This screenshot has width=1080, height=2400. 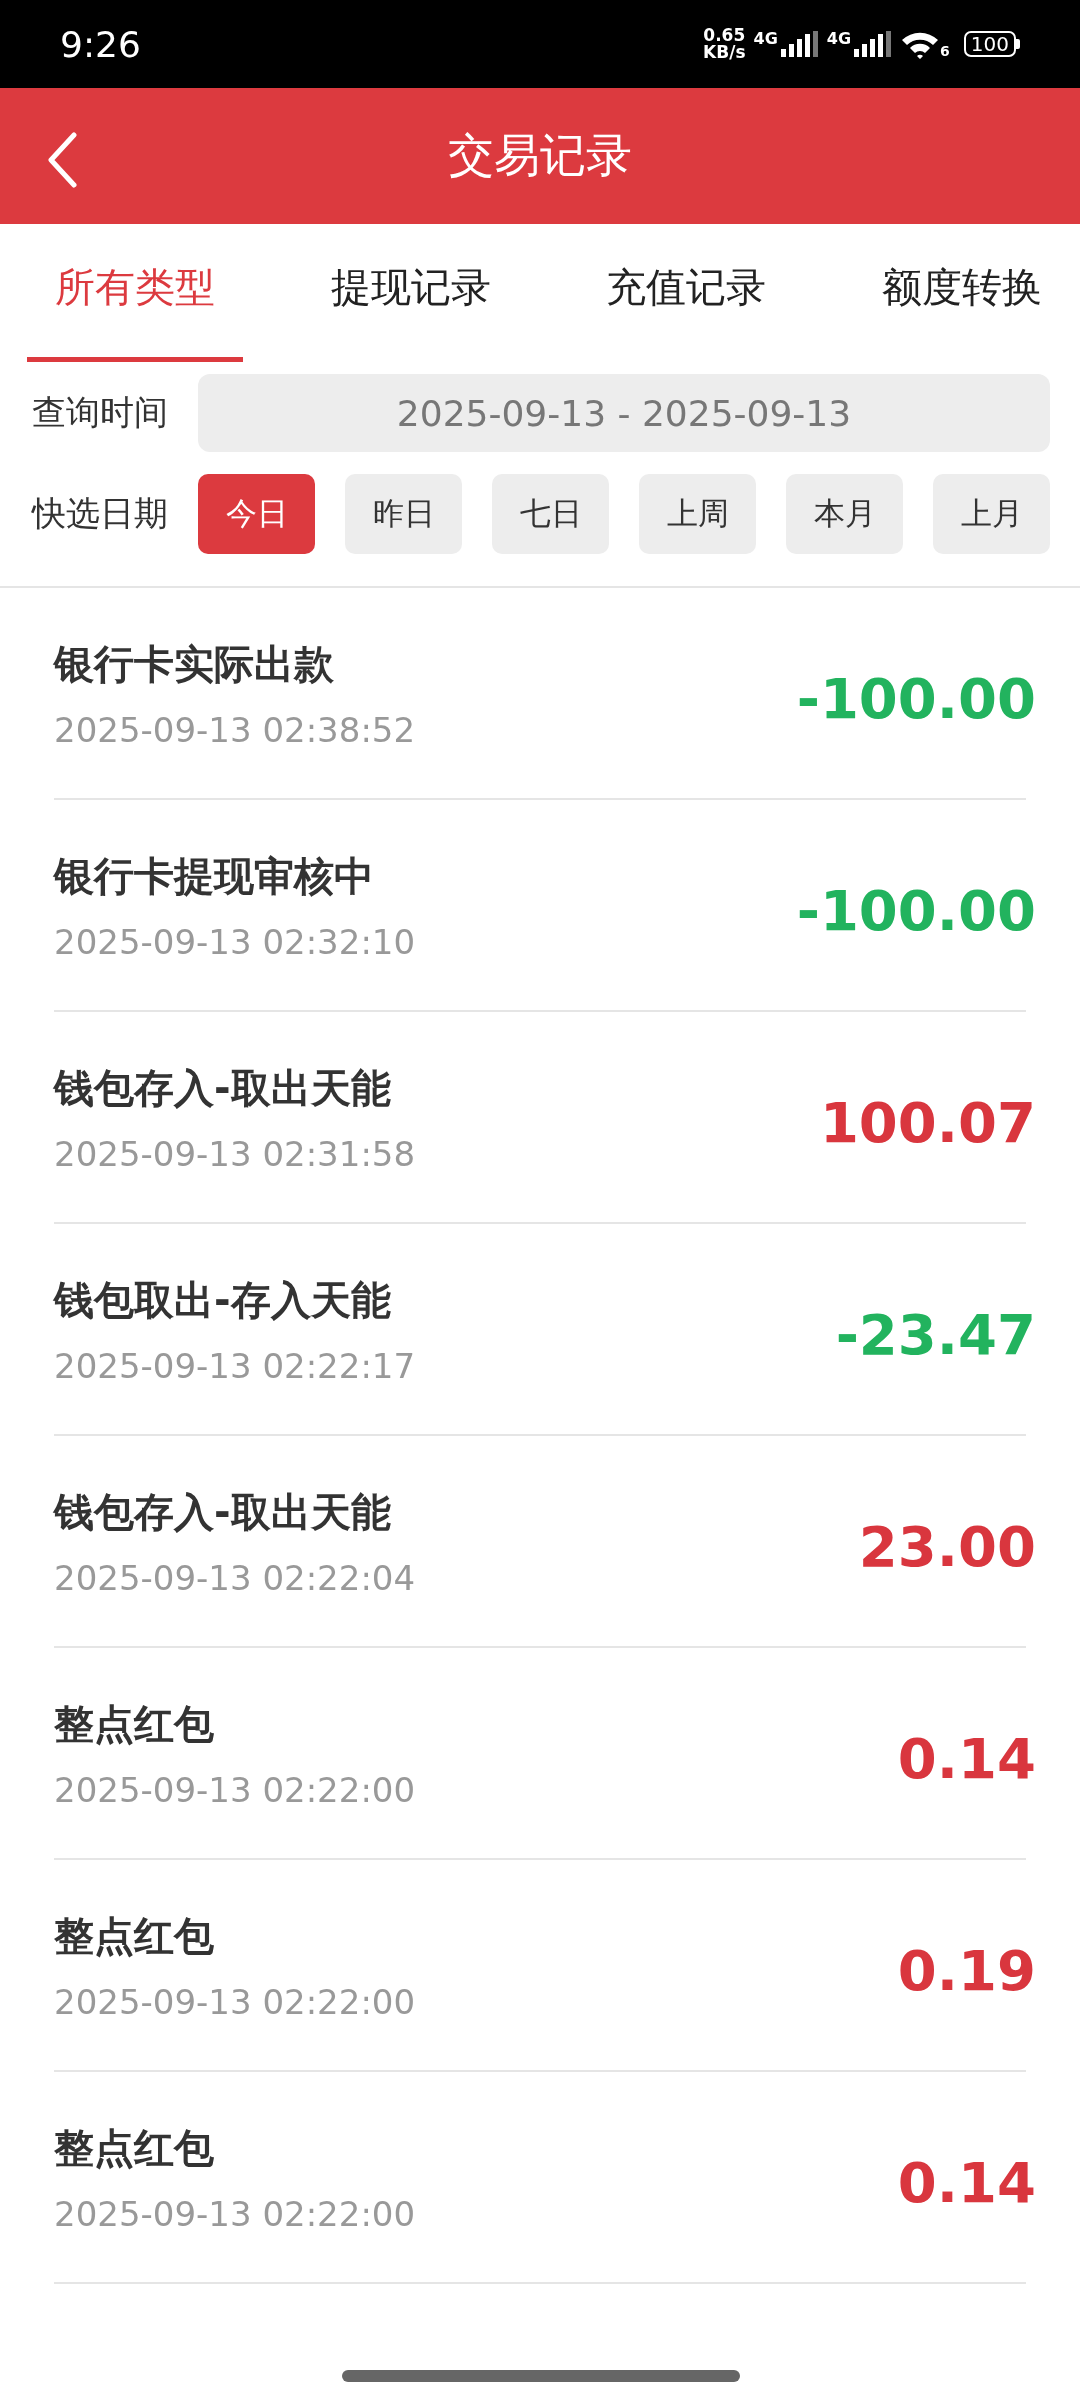 I want to click on network-speed: 0.65, so click(x=724, y=35).